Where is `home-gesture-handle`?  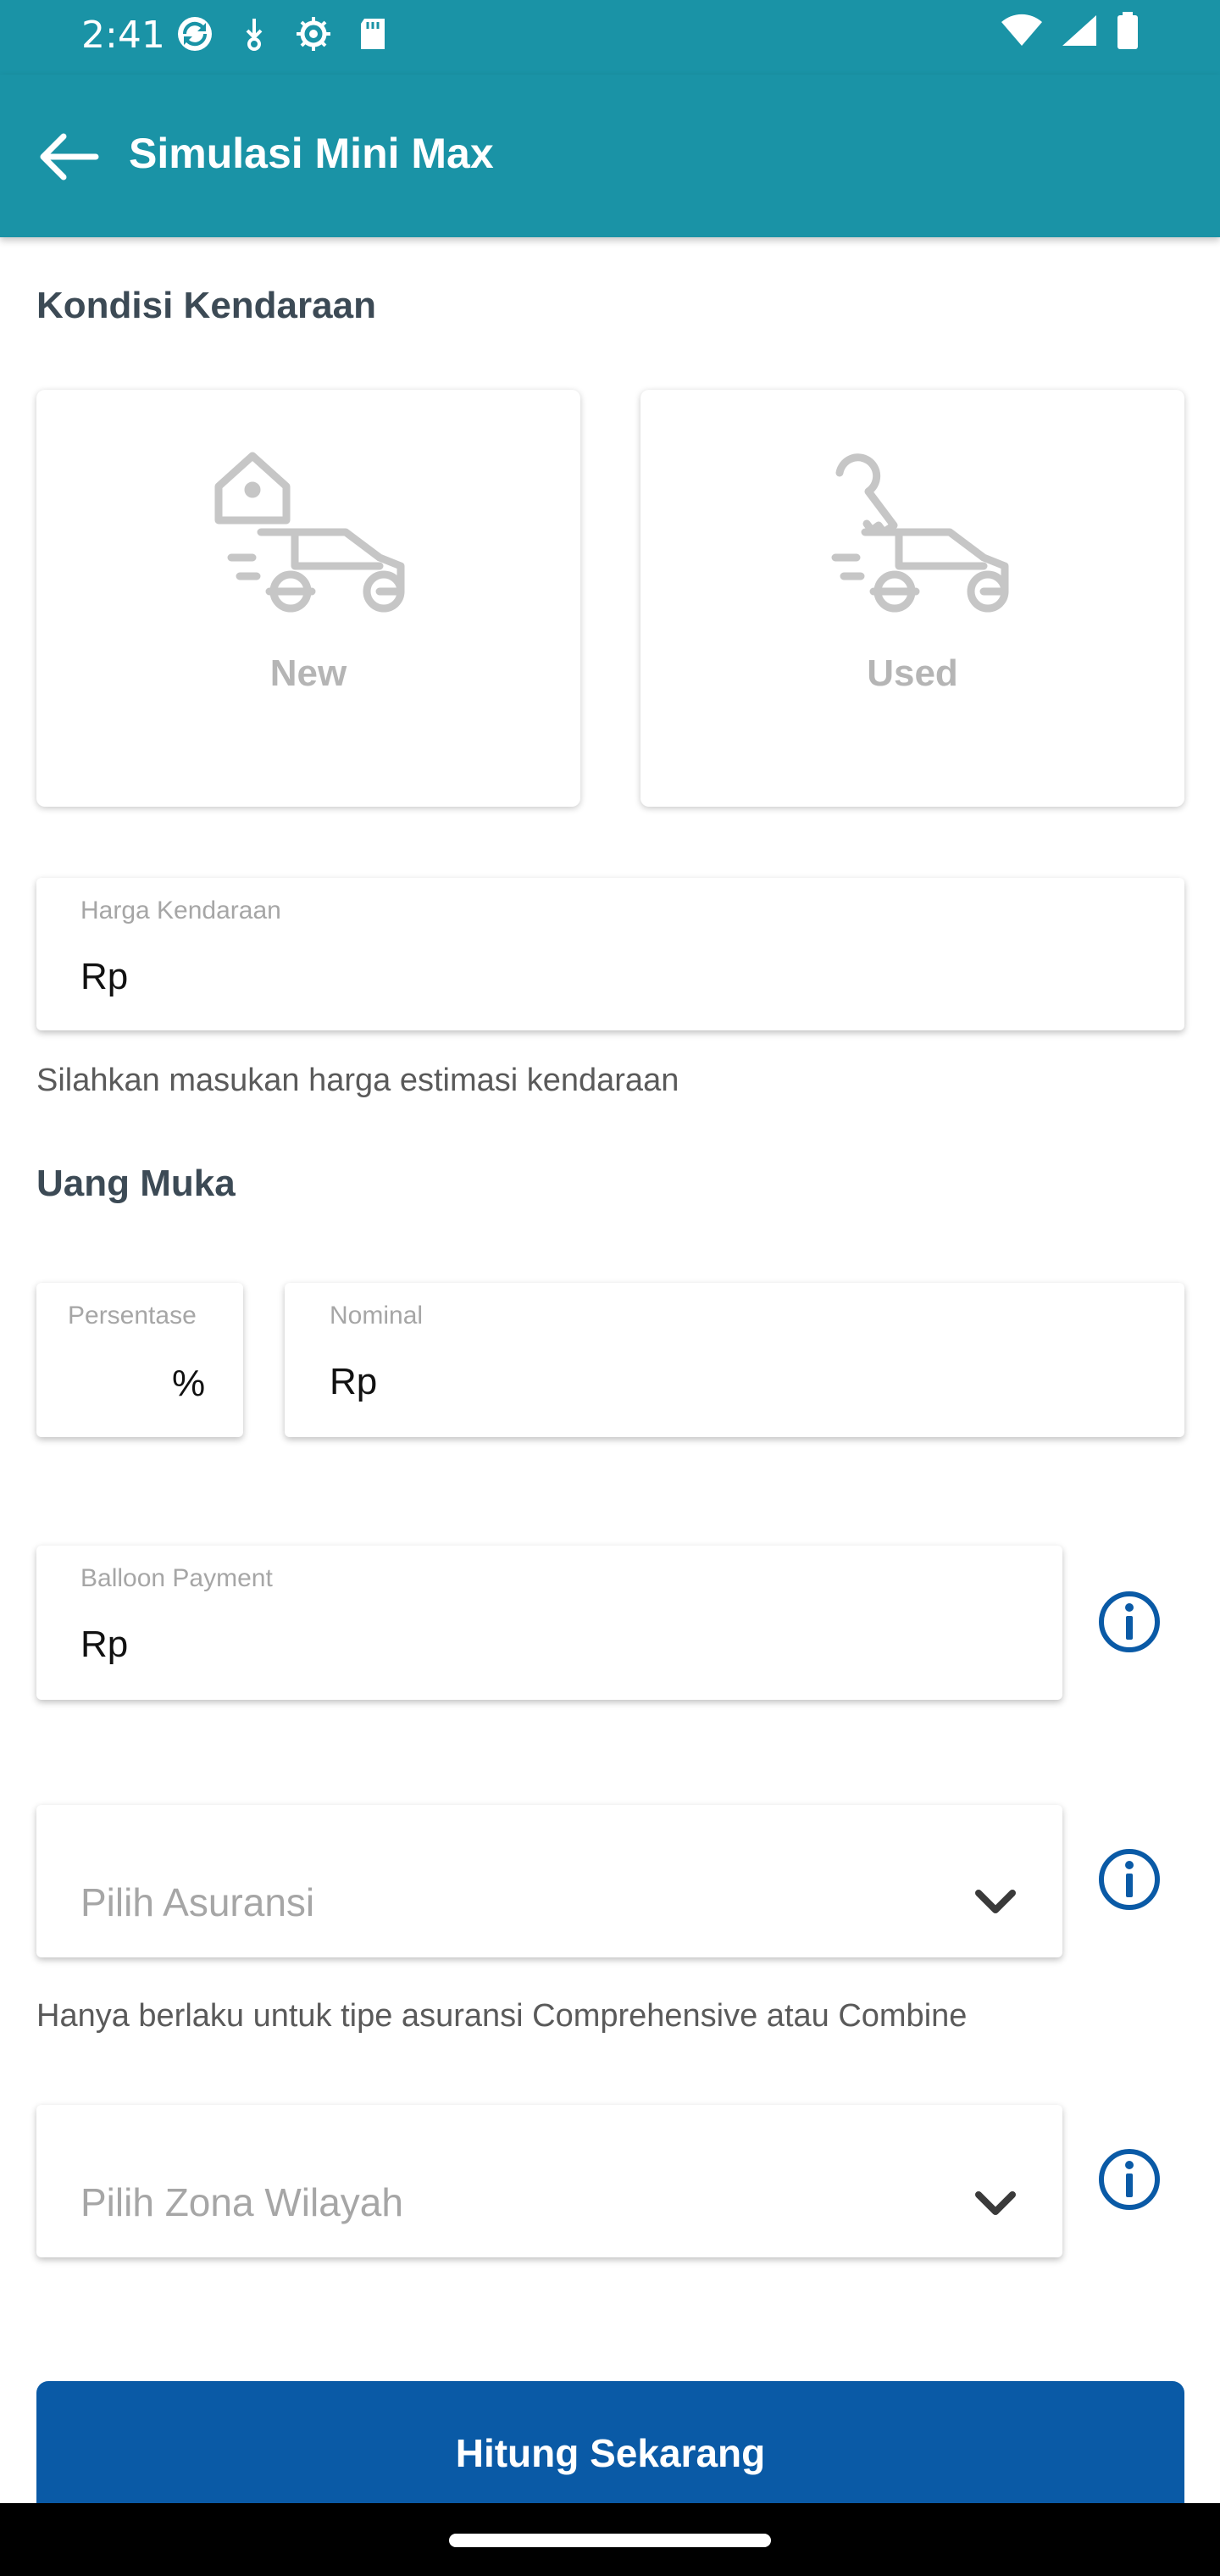
home-gesture-handle is located at coordinates (610, 2540).